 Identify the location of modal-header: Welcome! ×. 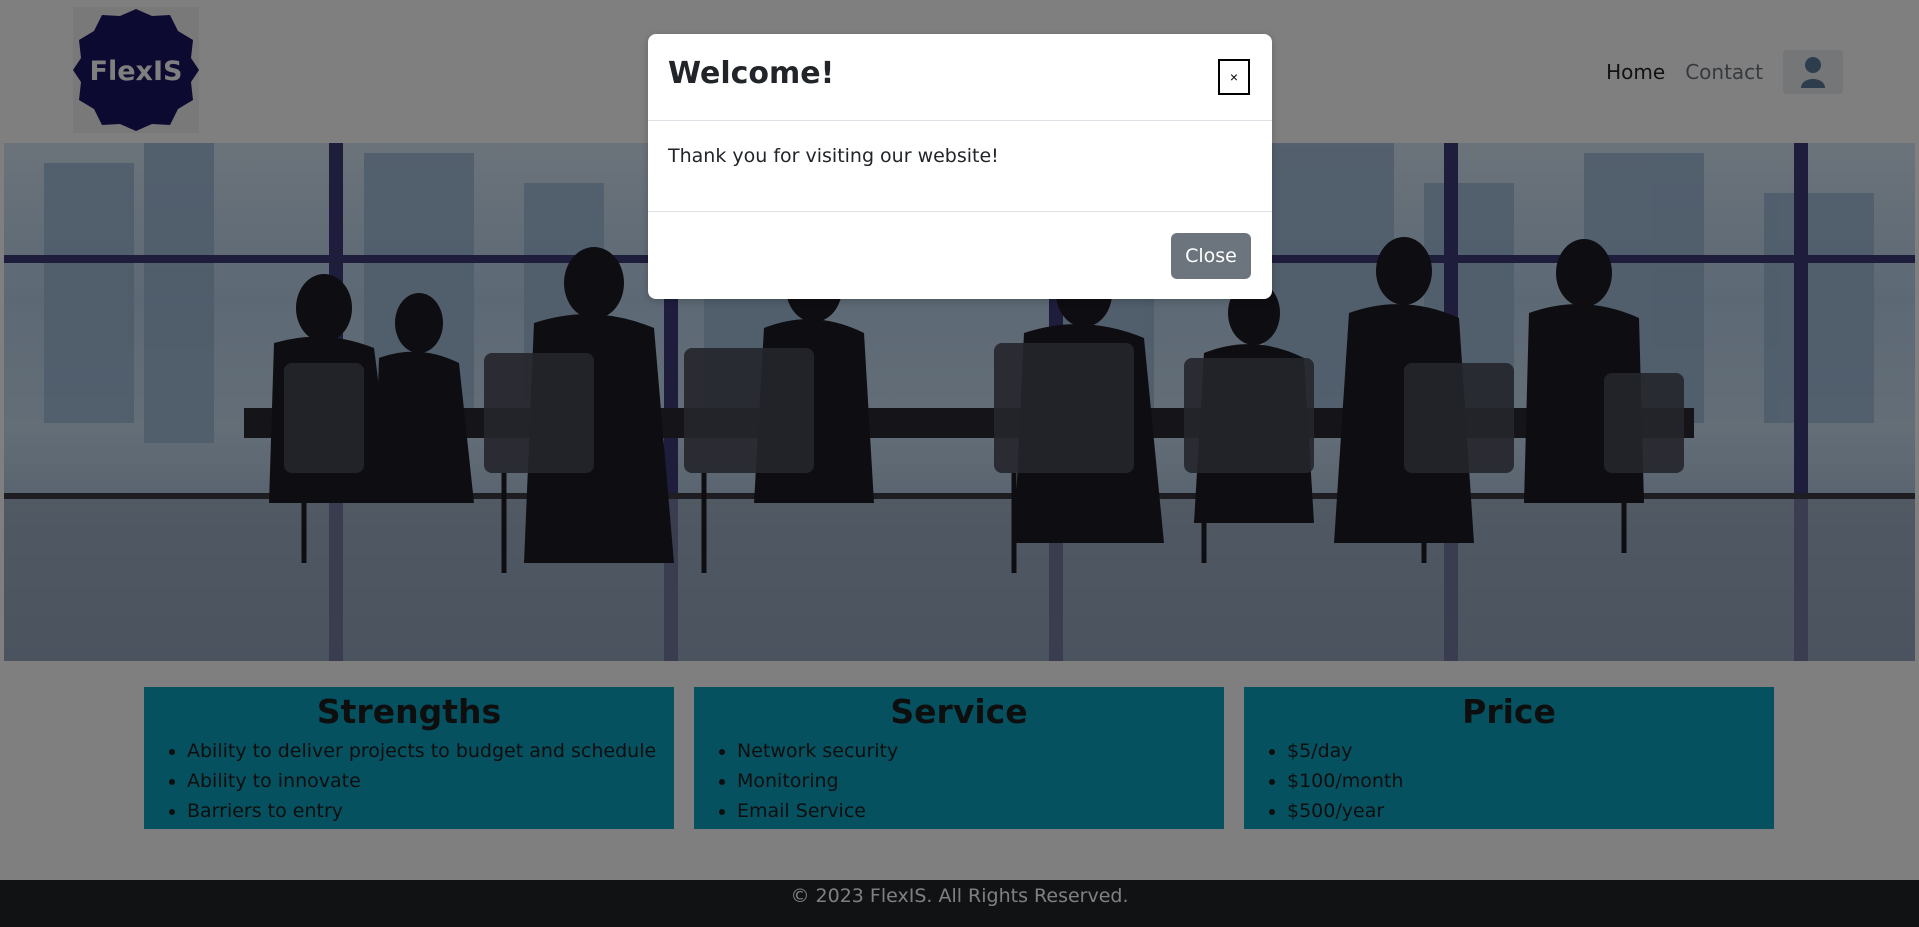
(960, 77).